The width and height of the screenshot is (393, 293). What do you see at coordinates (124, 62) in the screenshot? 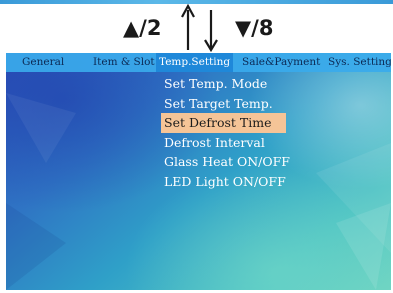
I see `tab-item-slot: Item & Slot` at bounding box center [124, 62].